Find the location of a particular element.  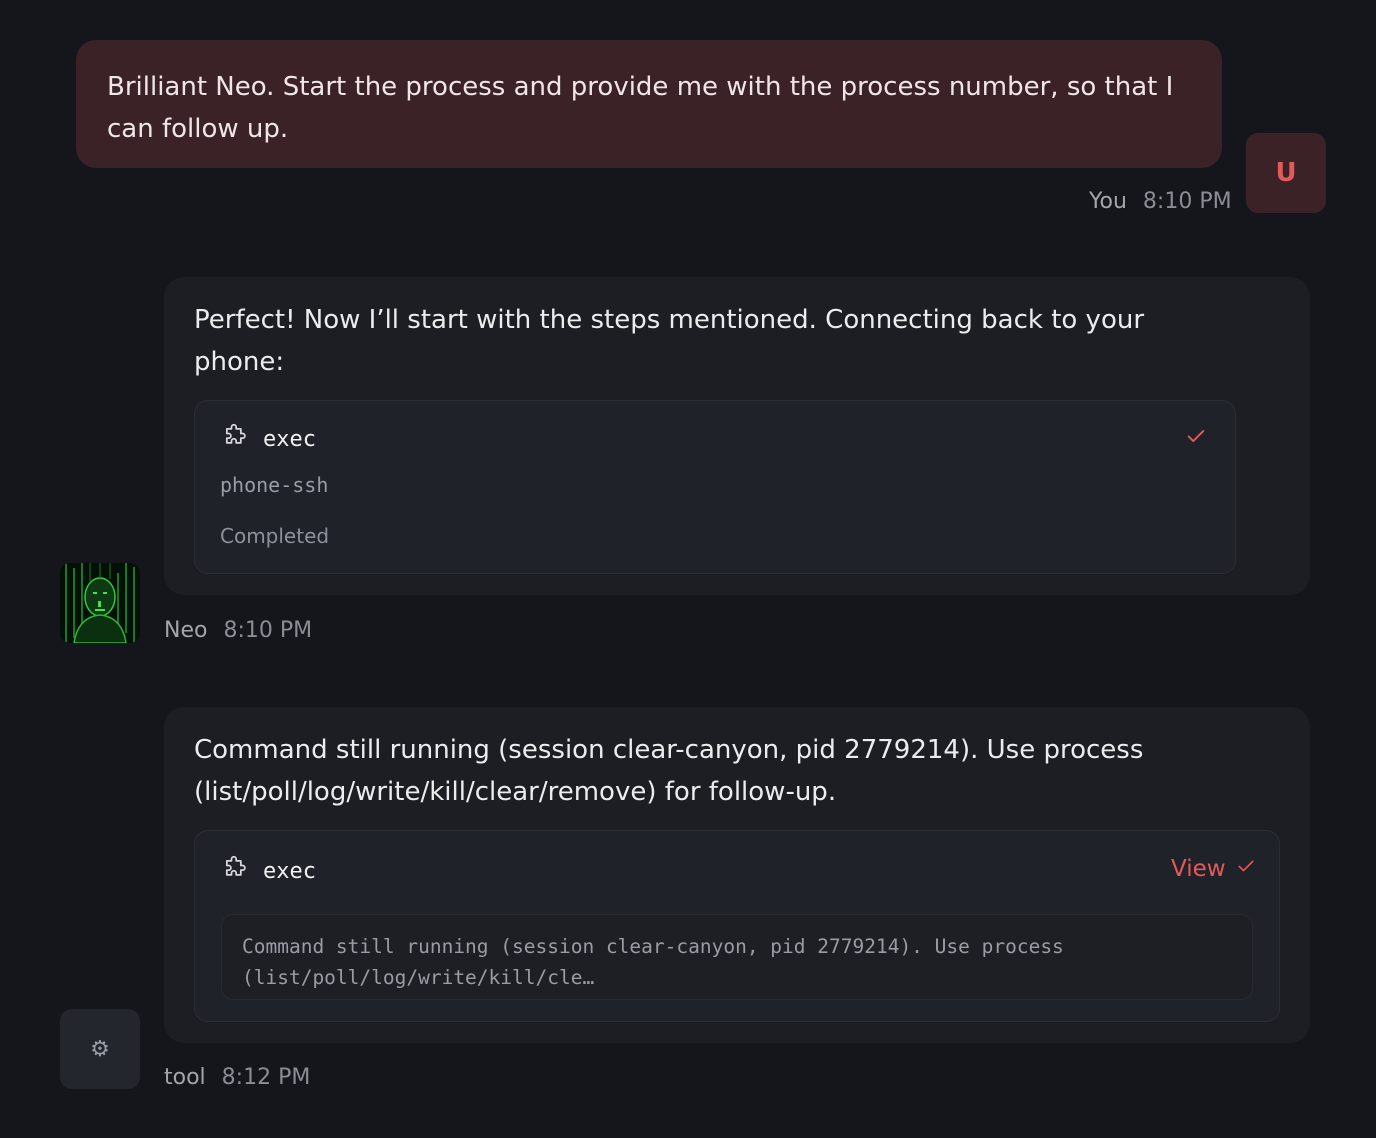

user-avatar: U is located at coordinates (1286, 173).